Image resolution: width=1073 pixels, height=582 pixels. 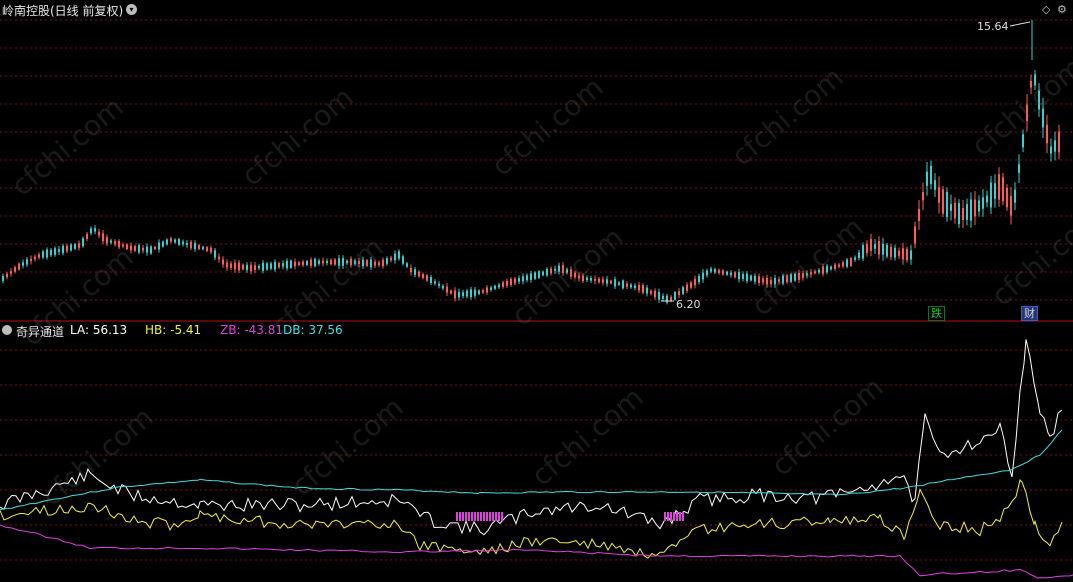 What do you see at coordinates (1029, 313) in the screenshot?
I see `event-tag-finance: 财` at bounding box center [1029, 313].